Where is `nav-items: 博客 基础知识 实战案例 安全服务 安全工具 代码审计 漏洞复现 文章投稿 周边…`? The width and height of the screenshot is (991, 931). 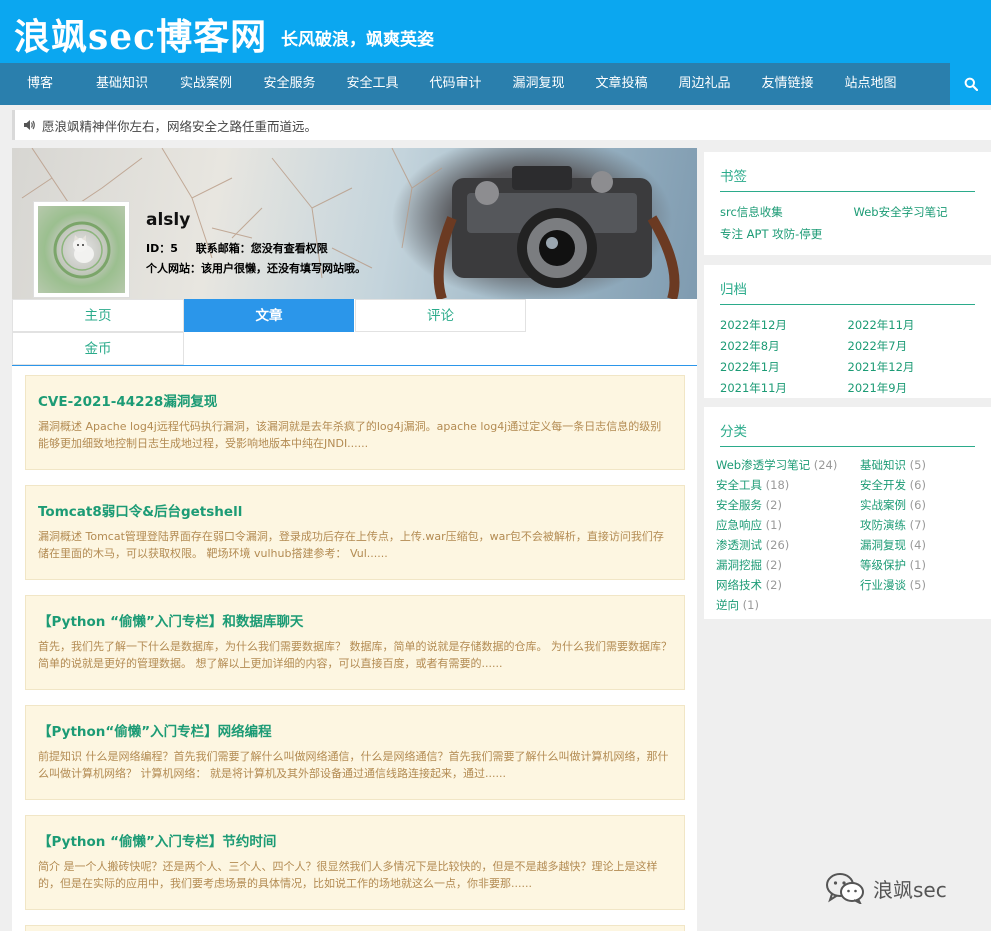
nav-items: 博客 基础知识 实战案例 安全服务 安全工具 代码审计 漏洞复现 文章投稿 周边… is located at coordinates (475, 84).